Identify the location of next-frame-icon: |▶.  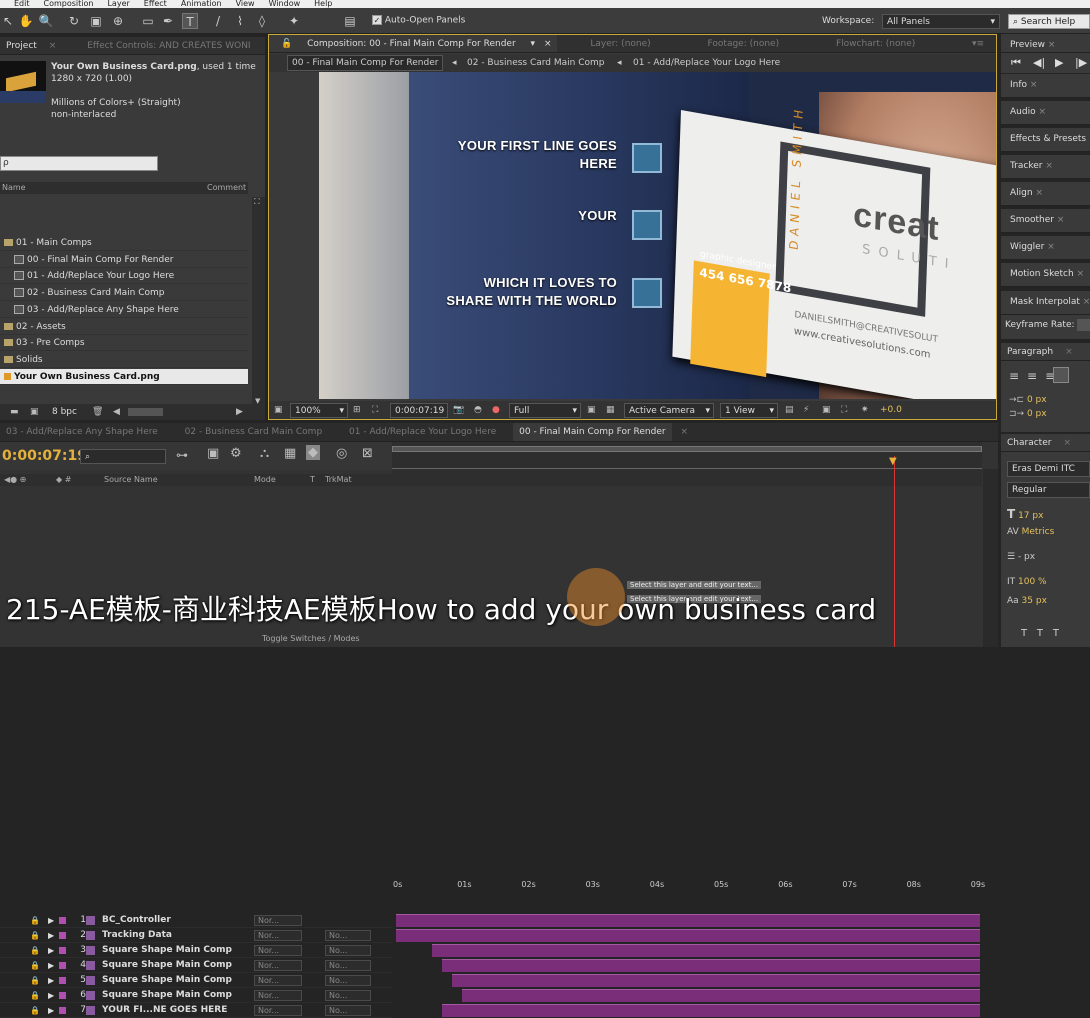
(1081, 63).